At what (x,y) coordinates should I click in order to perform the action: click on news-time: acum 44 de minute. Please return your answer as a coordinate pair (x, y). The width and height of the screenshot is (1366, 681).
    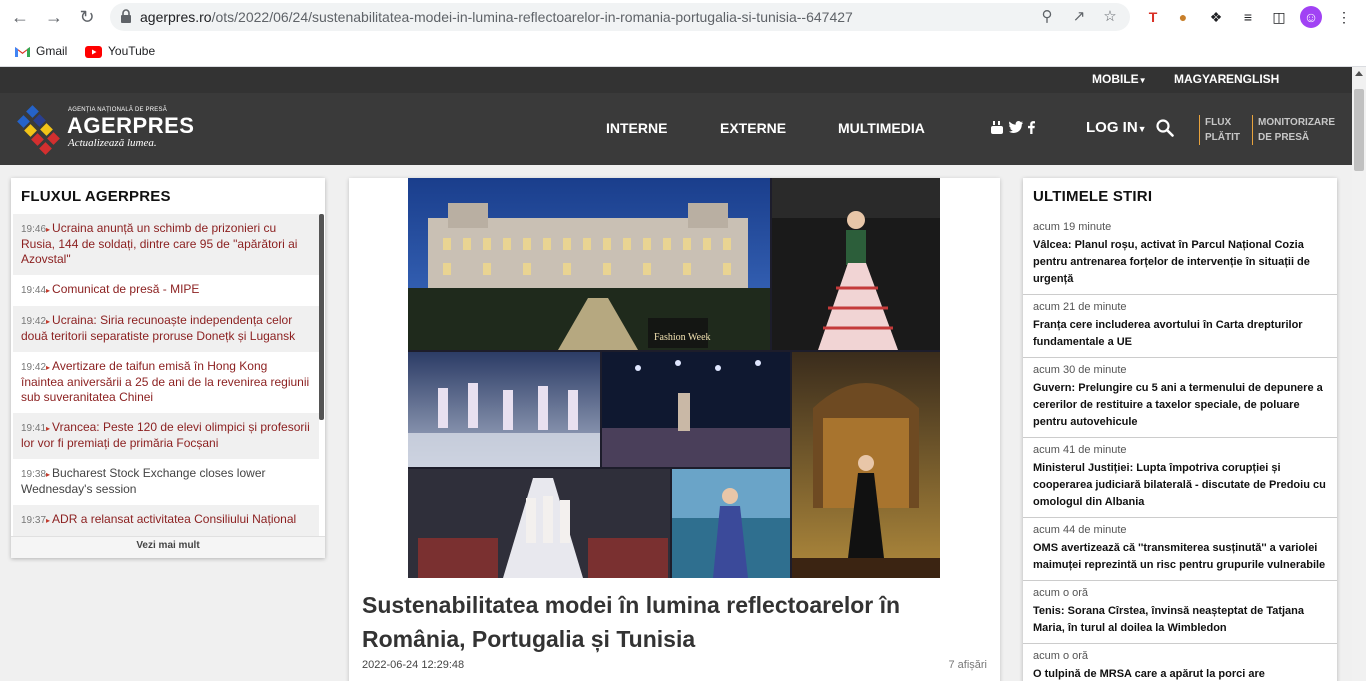
    Looking at the image, I should click on (1080, 530).